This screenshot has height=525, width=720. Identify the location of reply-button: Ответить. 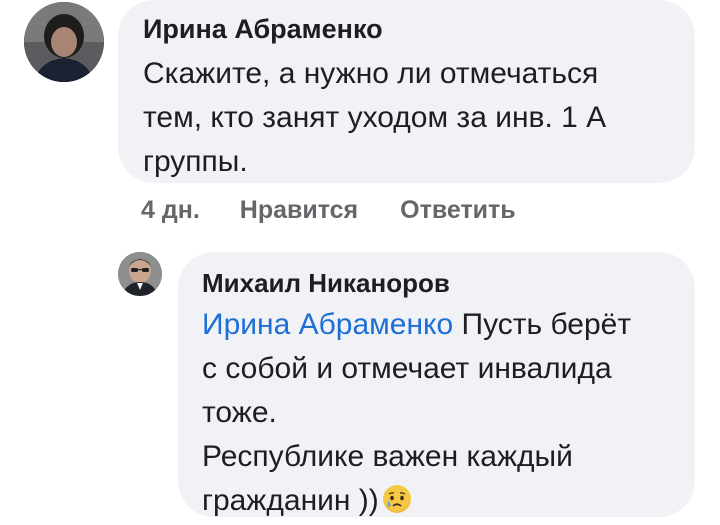
(458, 210).